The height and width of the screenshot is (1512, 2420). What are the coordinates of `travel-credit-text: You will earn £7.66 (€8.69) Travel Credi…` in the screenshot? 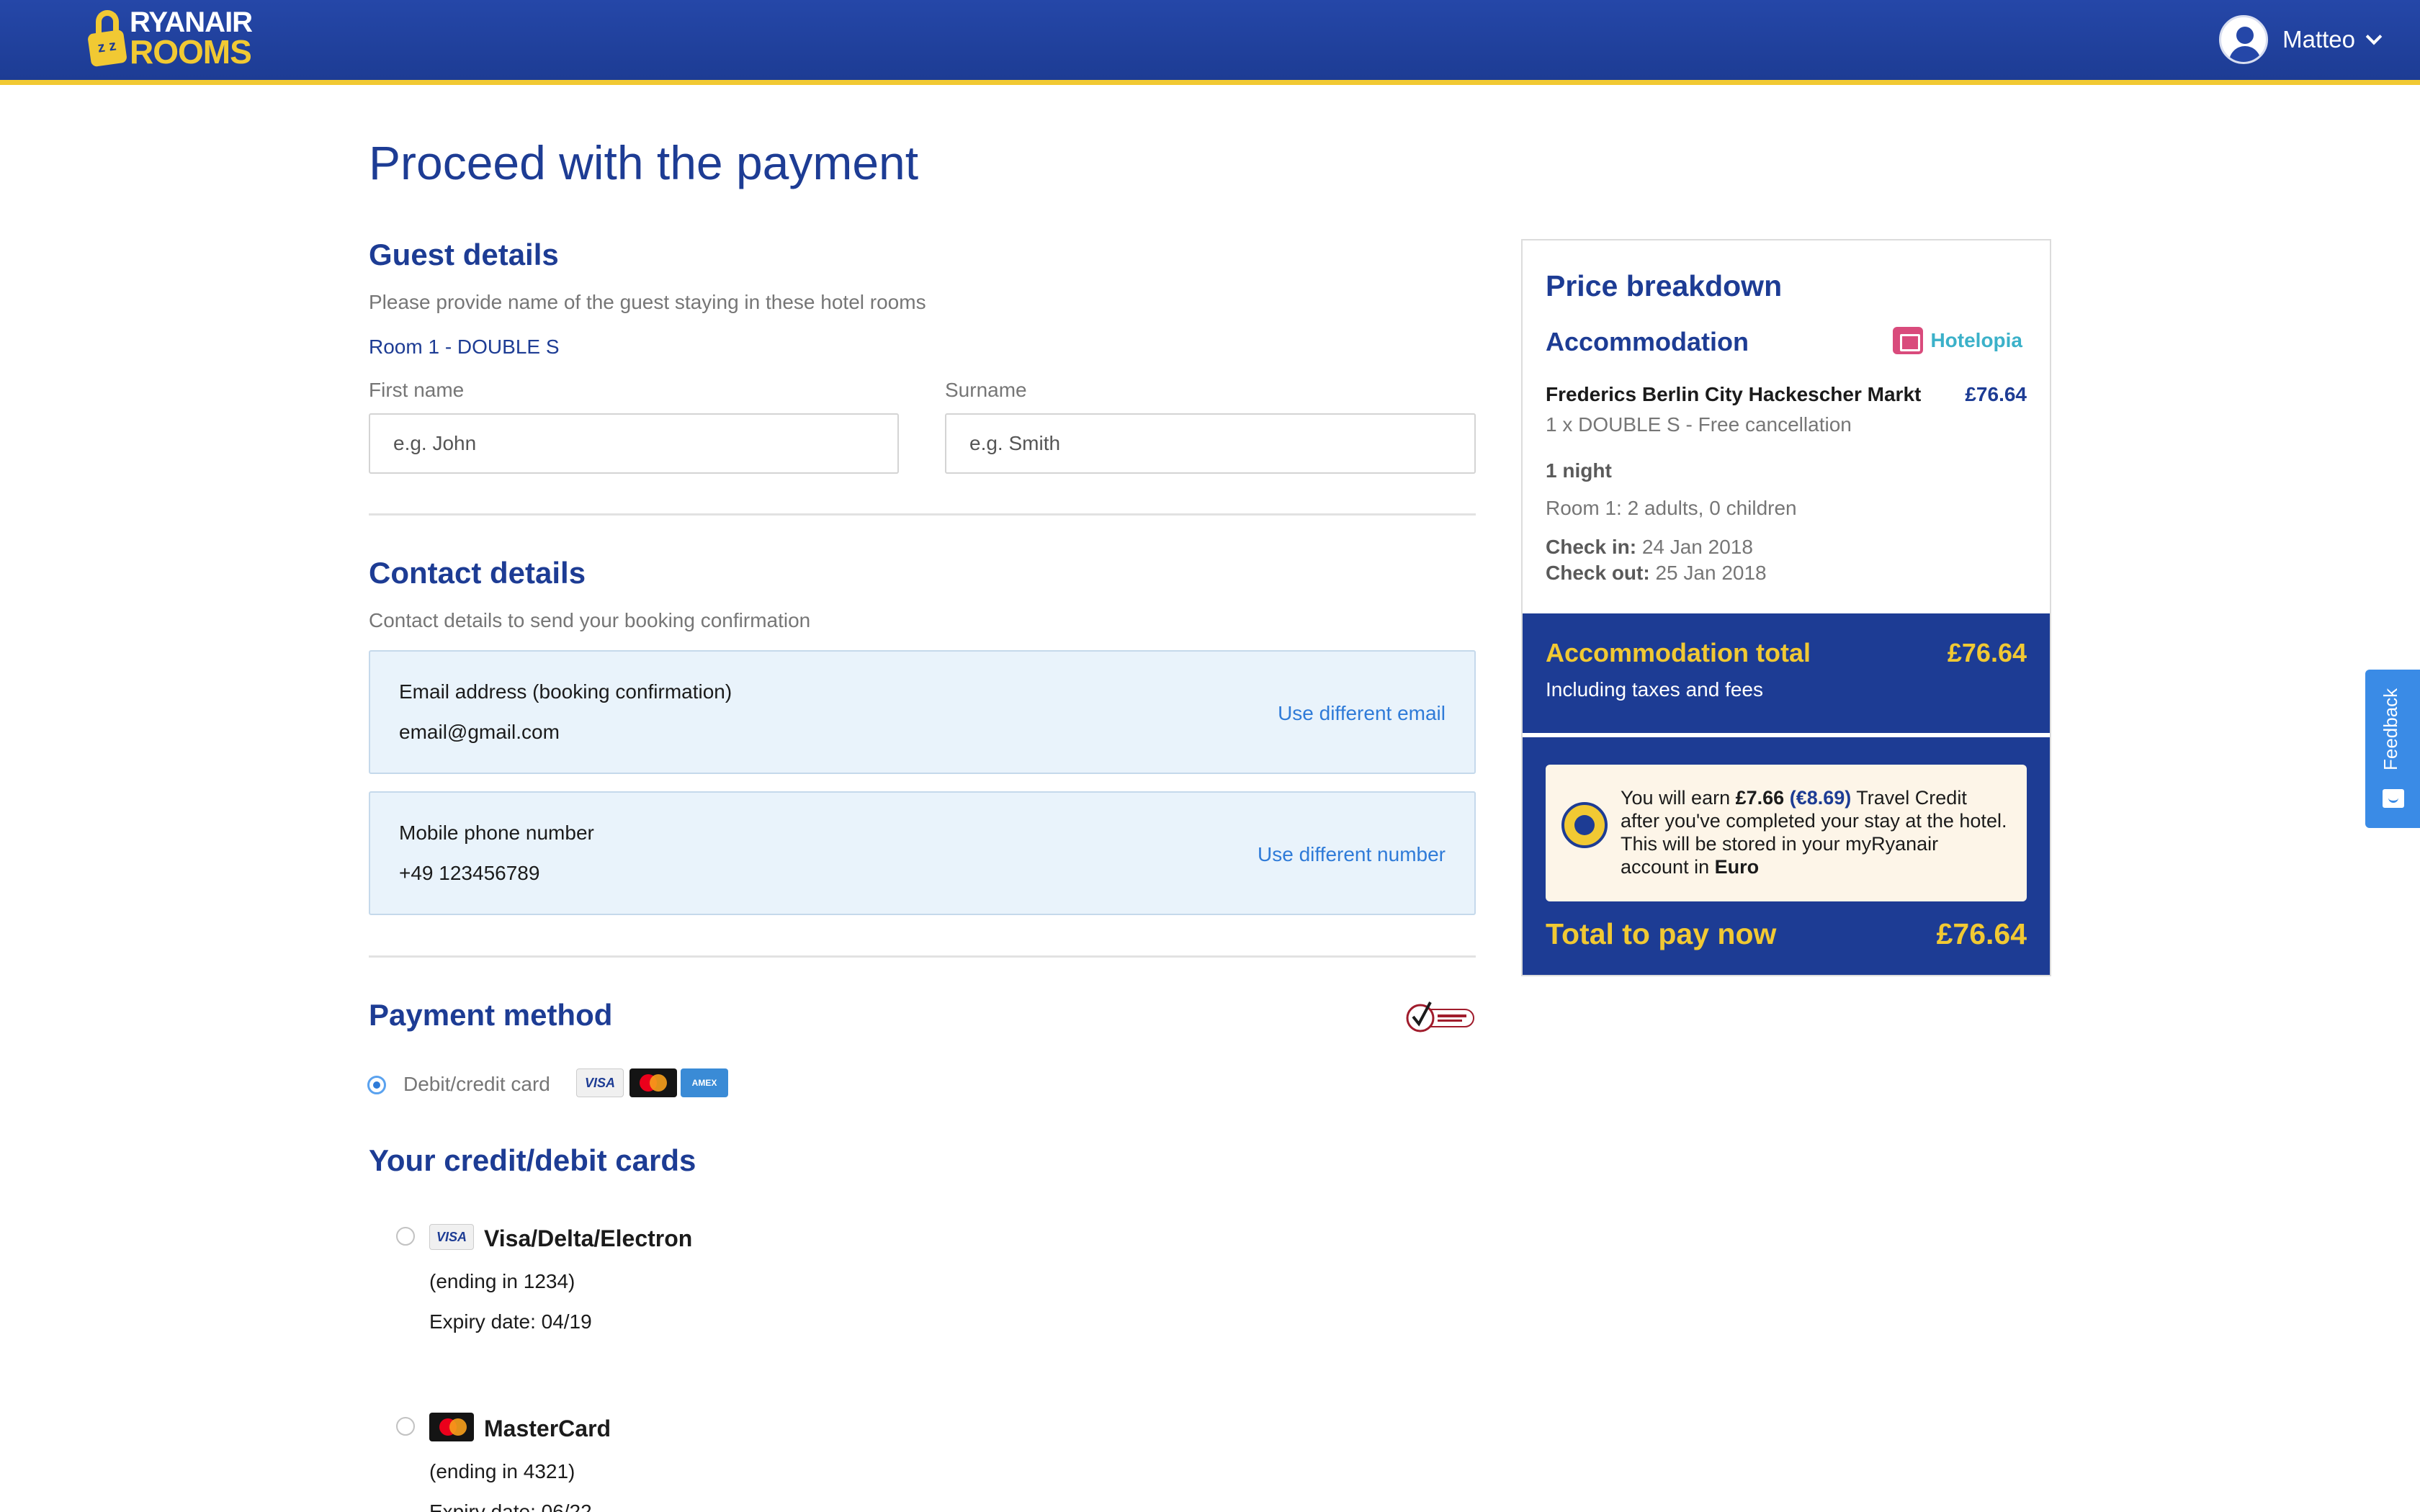 It's located at (1814, 832).